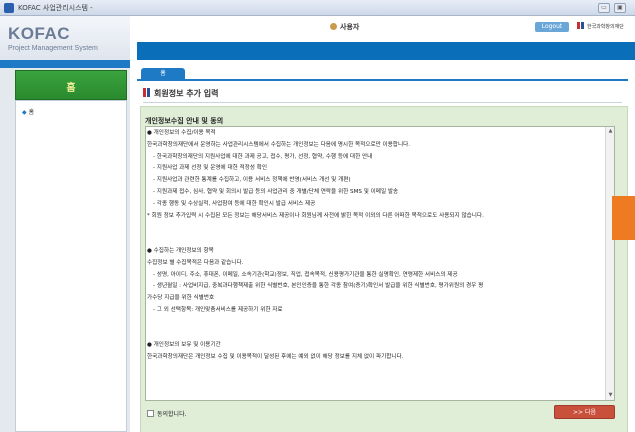  What do you see at coordinates (578, 25) in the screenshot?
I see `org-logo-mark-icon` at bounding box center [578, 25].